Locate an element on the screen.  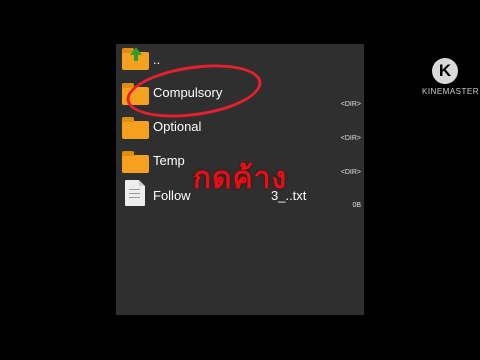
watermark-text: KINEMASTER is located at coordinates (451, 91).